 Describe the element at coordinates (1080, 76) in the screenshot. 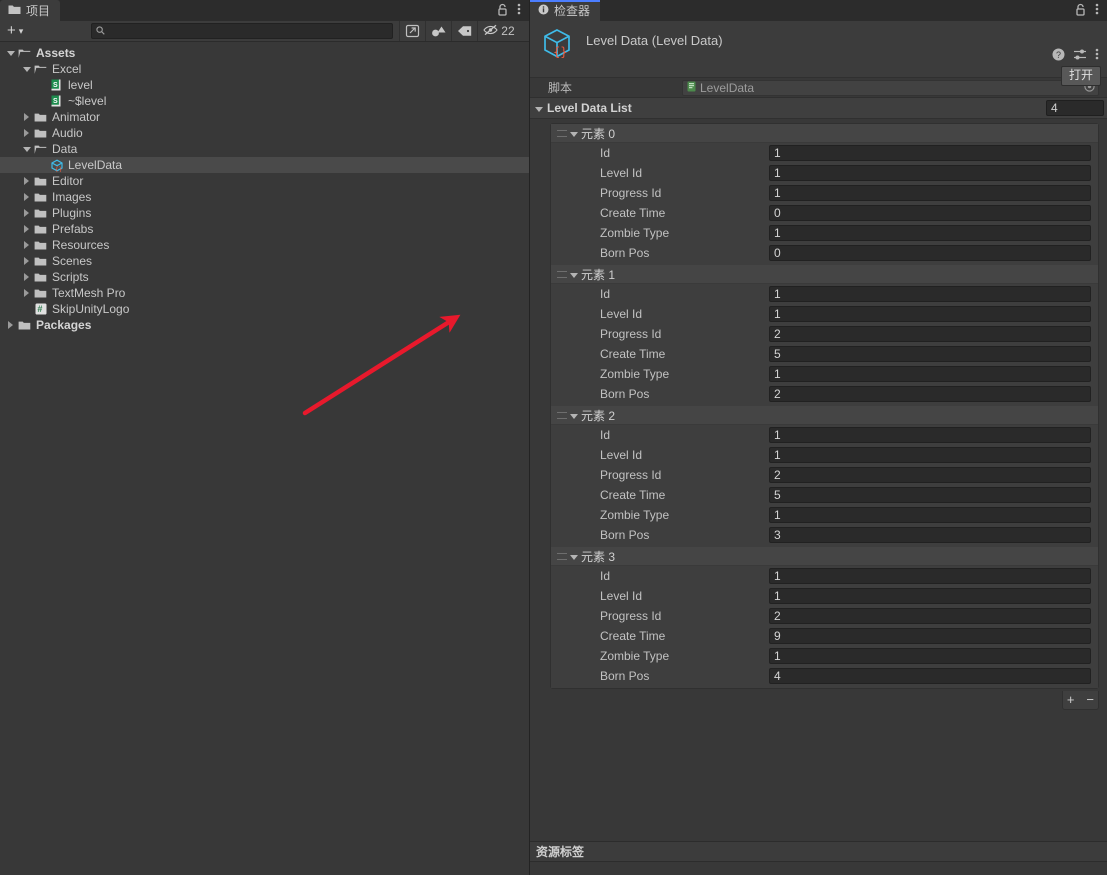

I see `open-button: 打开` at that location.